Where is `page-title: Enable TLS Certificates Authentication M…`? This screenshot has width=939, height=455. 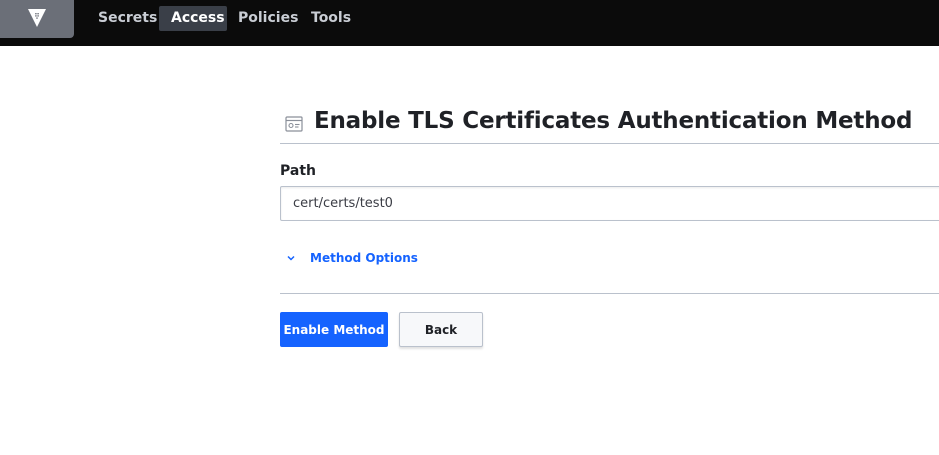
page-title: Enable TLS Certificates Authentication M… is located at coordinates (613, 121).